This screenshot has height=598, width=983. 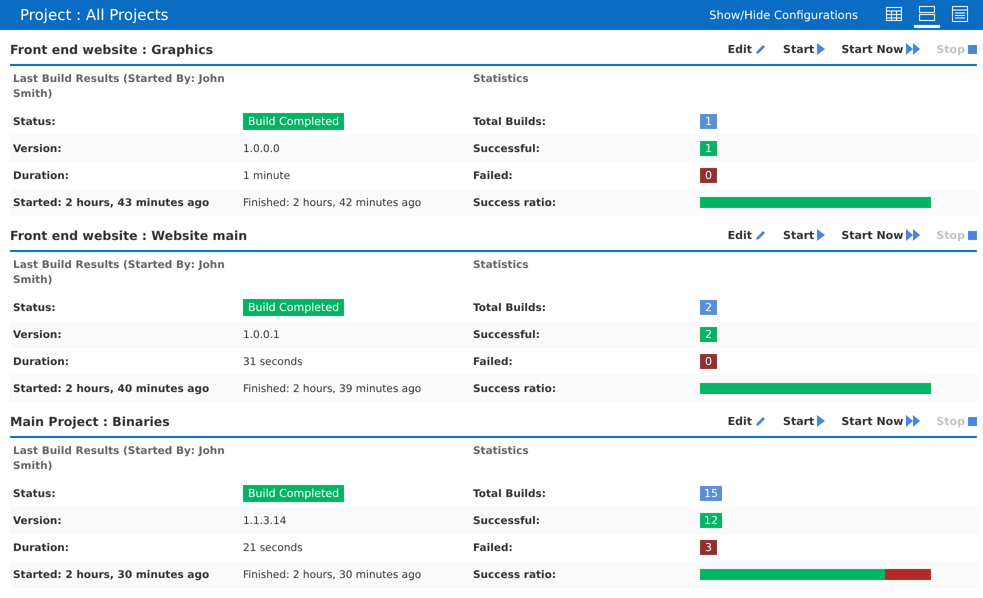 What do you see at coordinates (111, 574) in the screenshot?
I see `field-label: Started: 2 hours, 30 minutes ago` at bounding box center [111, 574].